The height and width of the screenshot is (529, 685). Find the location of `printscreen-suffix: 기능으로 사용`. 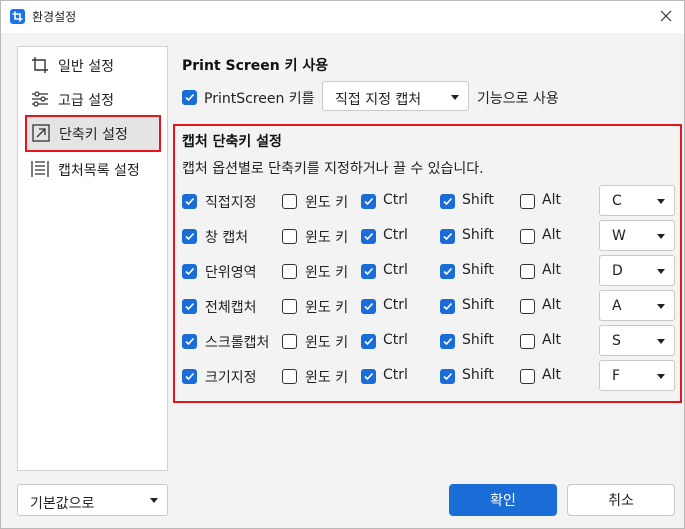

printscreen-suffix: 기능으로 사용 is located at coordinates (518, 99).